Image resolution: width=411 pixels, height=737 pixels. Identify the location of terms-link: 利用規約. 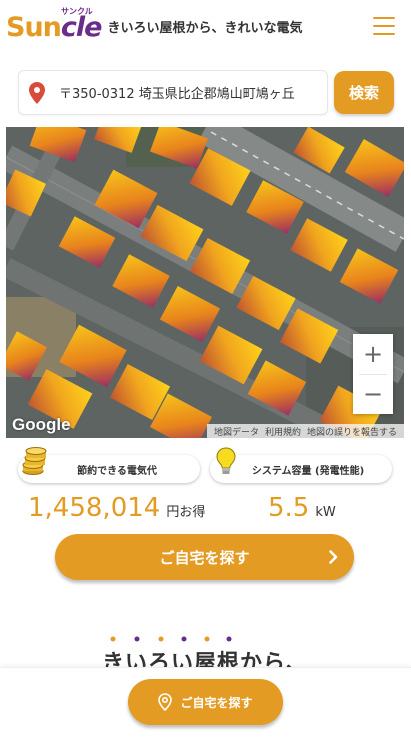
(283, 431).